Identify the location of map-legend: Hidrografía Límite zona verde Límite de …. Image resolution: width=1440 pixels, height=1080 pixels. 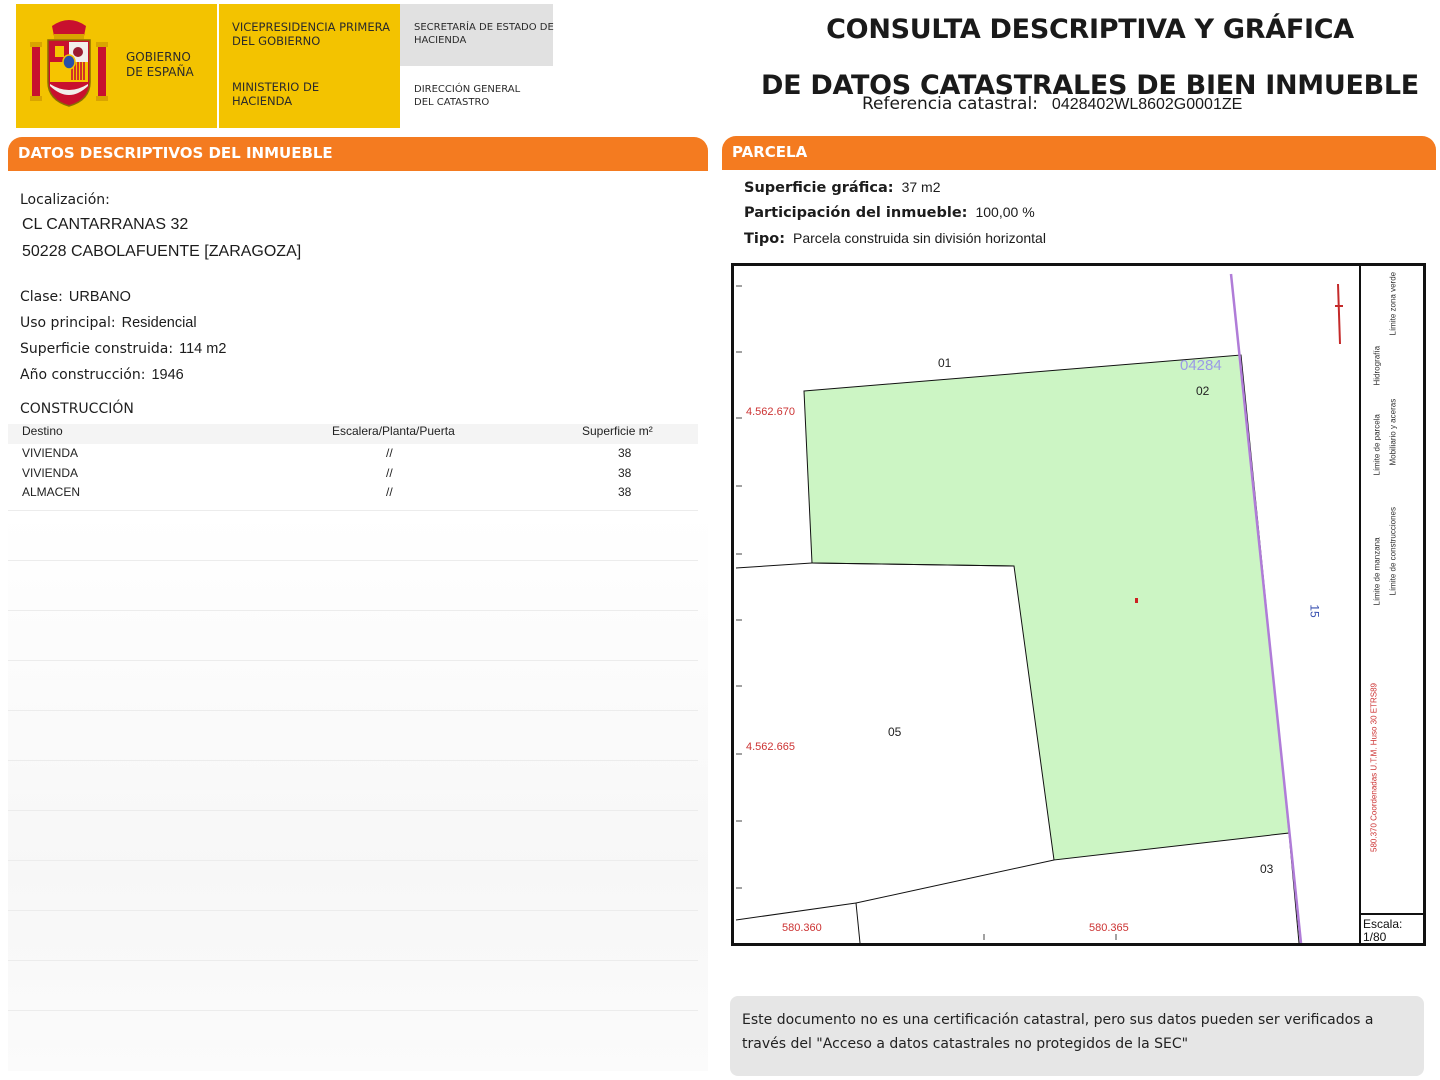
(1392, 604).